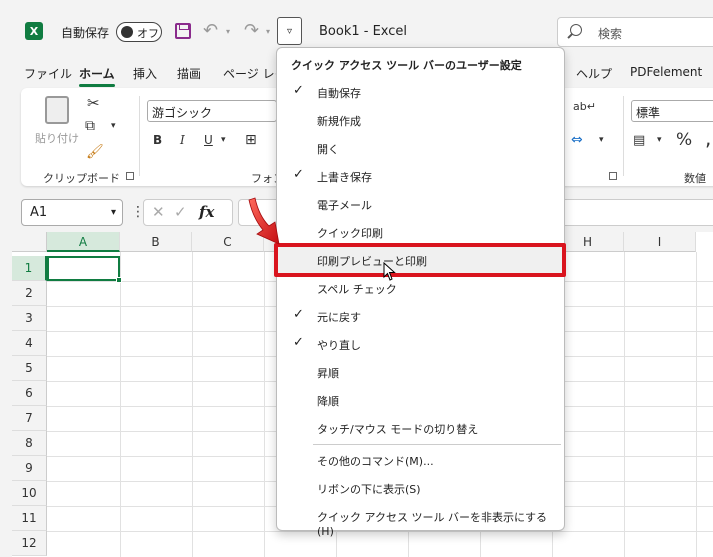 The width and height of the screenshot is (713, 557). I want to click on column-header: I, so click(660, 242).